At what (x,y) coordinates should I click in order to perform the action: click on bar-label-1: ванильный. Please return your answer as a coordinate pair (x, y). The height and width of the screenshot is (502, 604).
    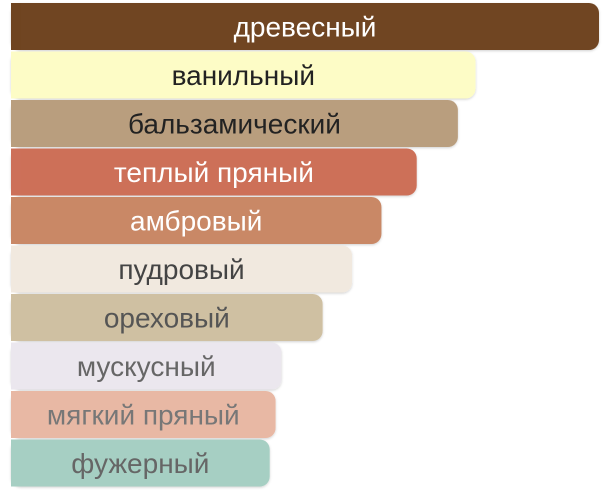
    Looking at the image, I should click on (243, 75).